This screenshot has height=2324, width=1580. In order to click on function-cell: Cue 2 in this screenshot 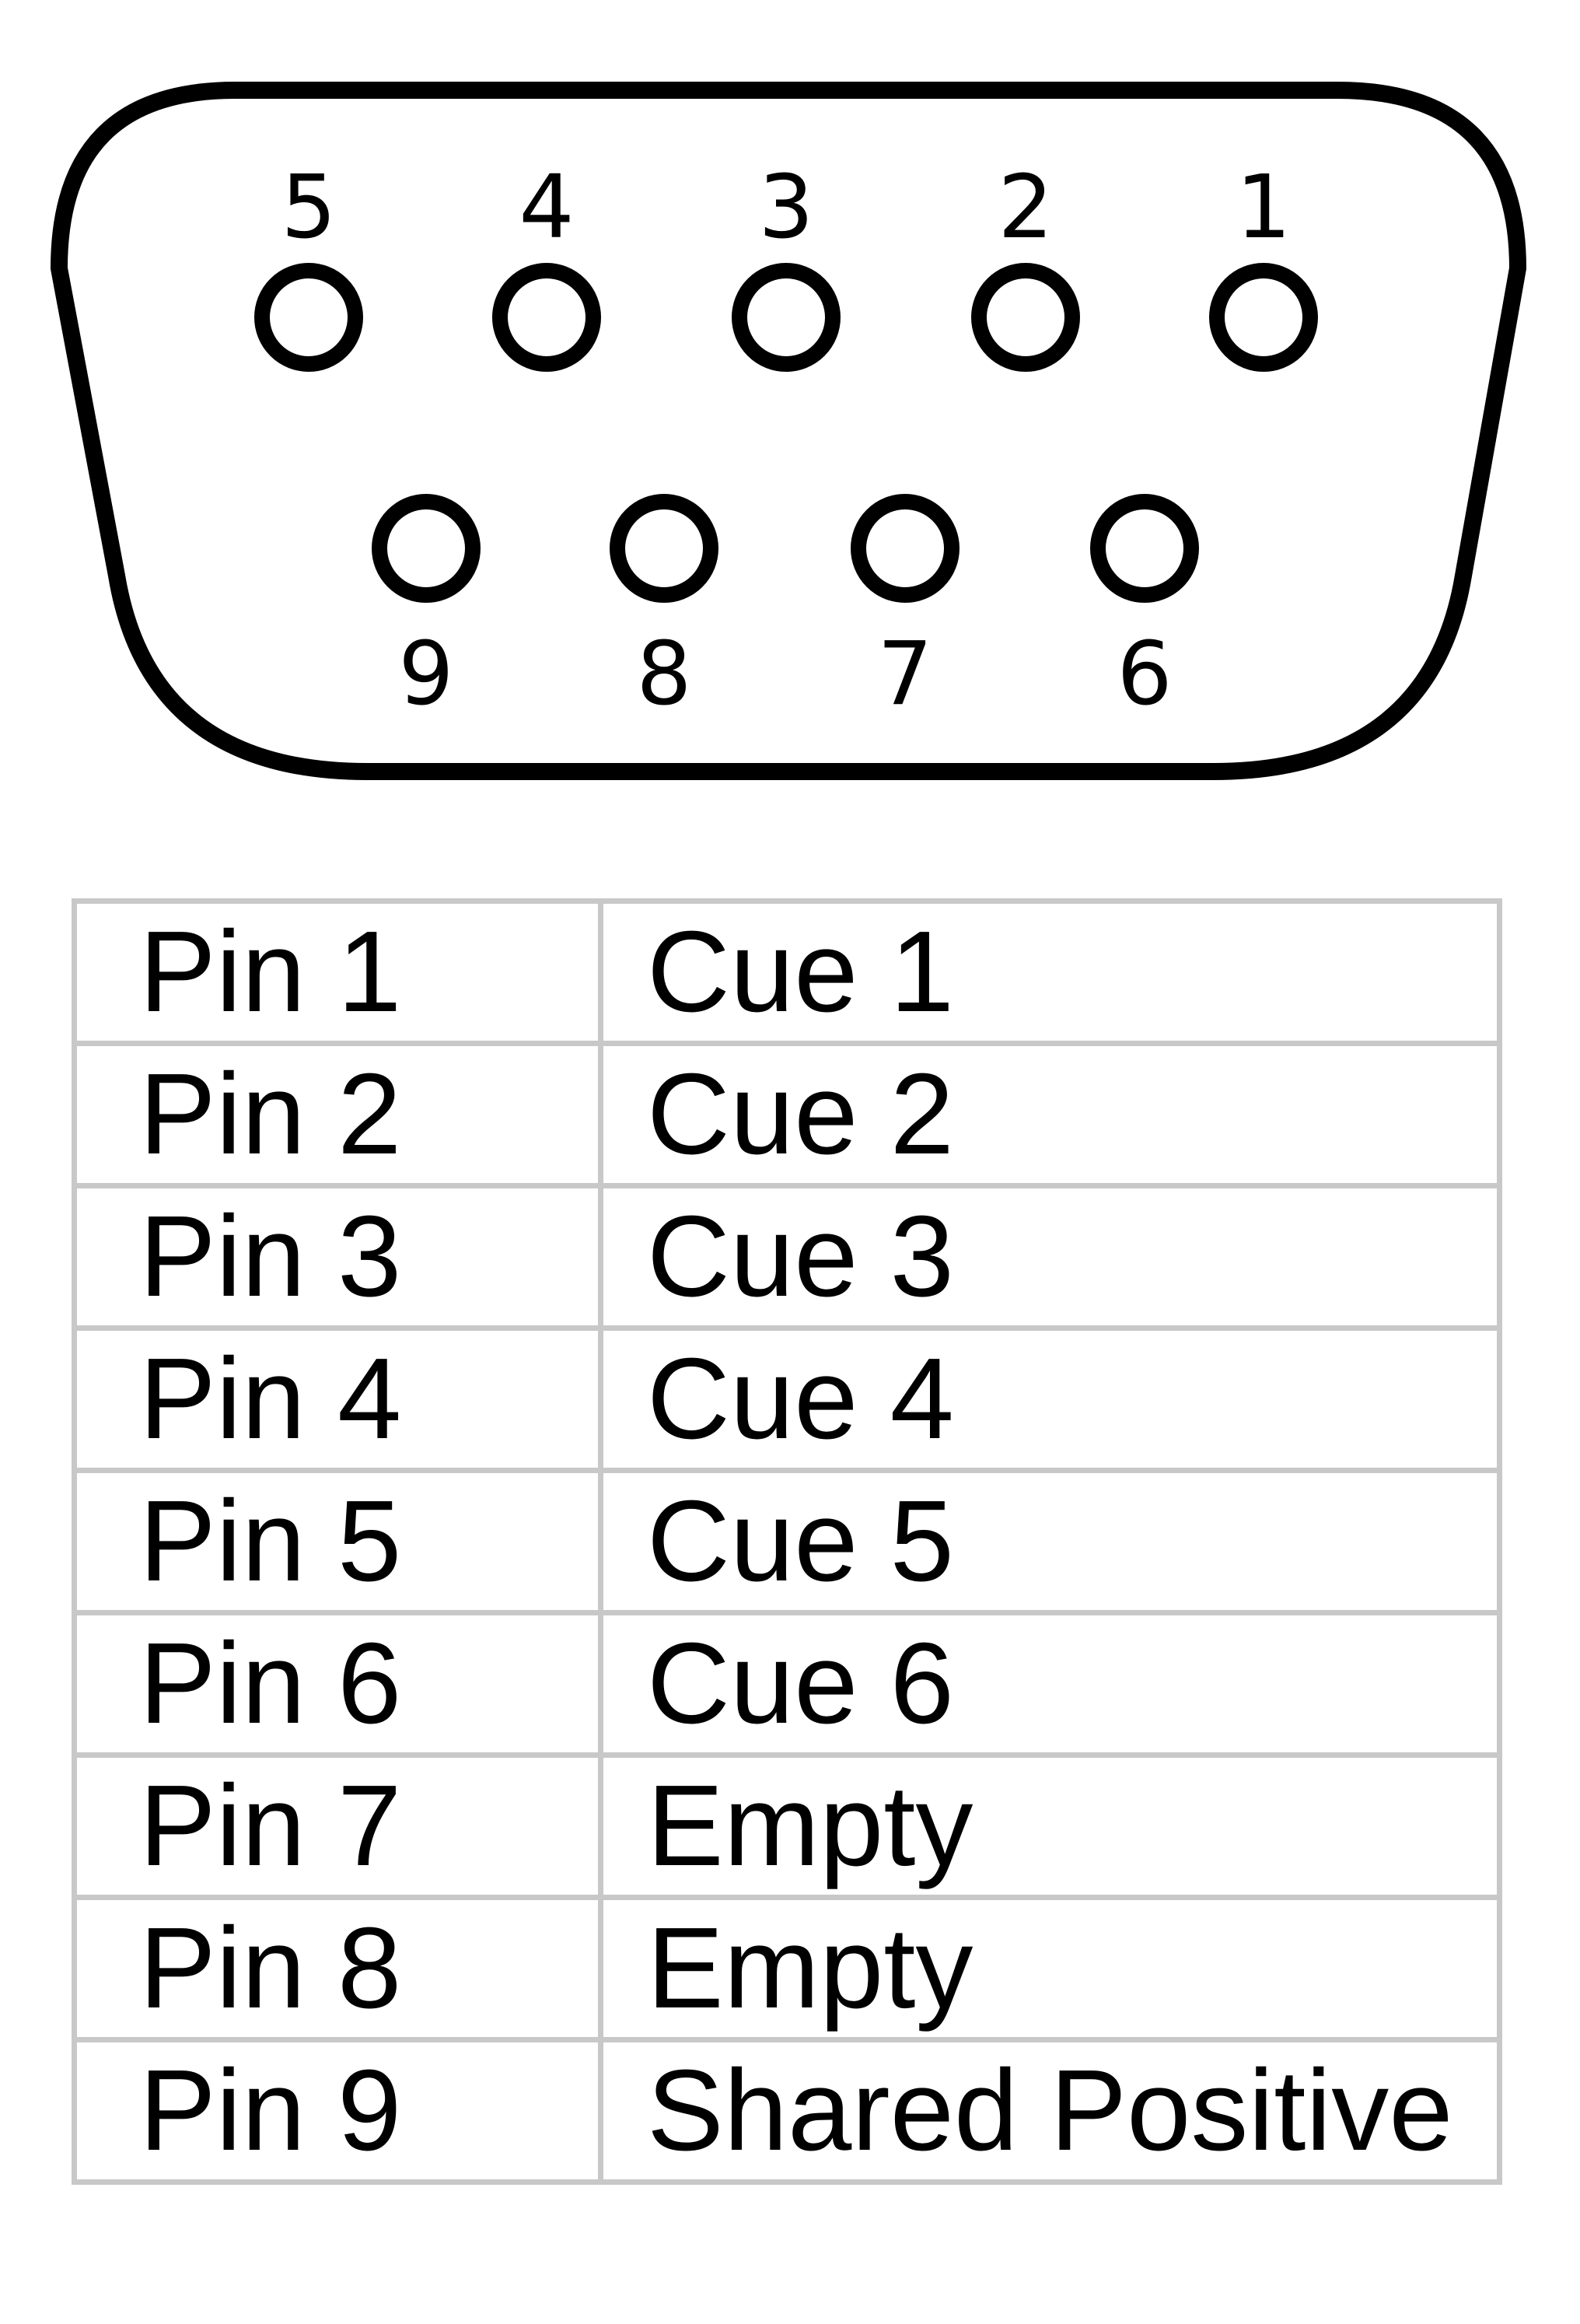, I will do `click(1050, 1115)`.